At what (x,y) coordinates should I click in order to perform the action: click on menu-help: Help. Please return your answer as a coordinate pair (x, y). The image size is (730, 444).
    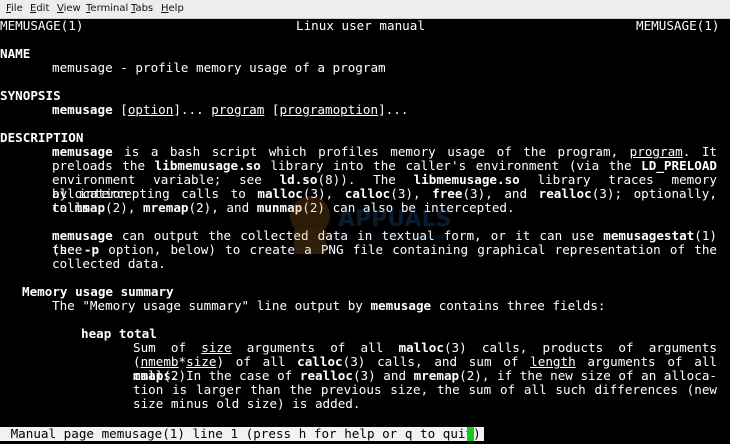
    Looking at the image, I should click on (172, 8).